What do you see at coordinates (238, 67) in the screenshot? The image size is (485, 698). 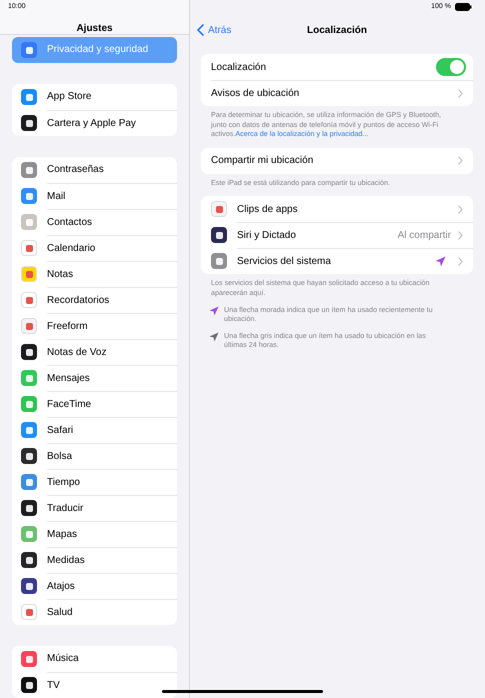 I see `row-label: Localización` at bounding box center [238, 67].